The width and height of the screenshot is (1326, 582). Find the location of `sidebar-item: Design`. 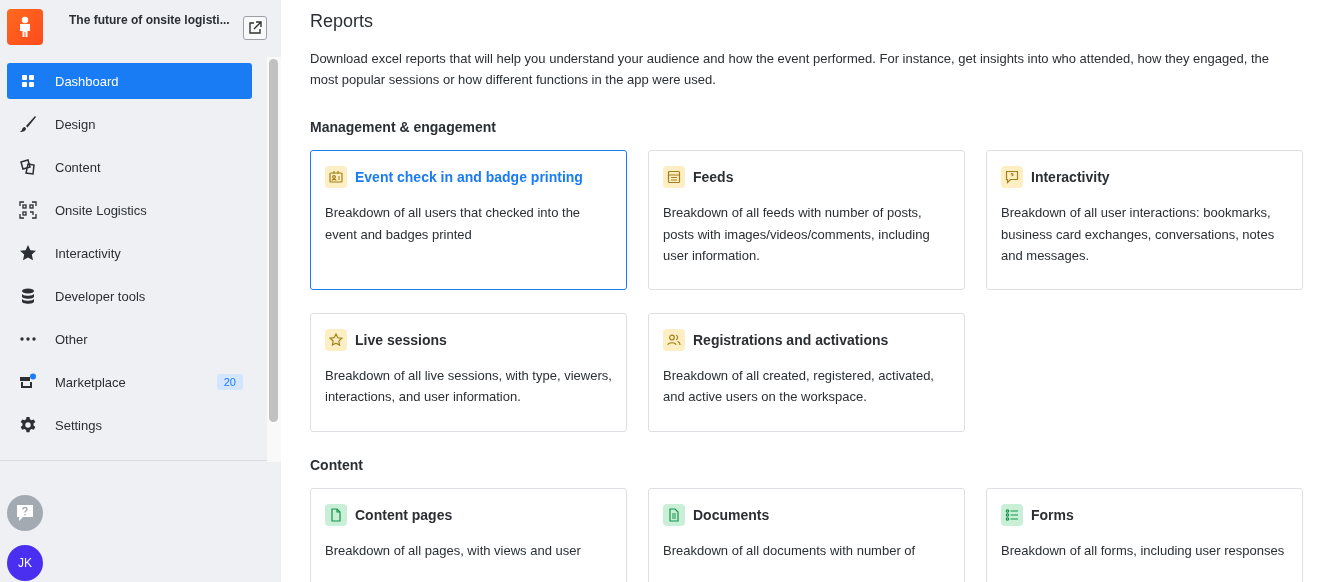

sidebar-item: Design is located at coordinates (129, 124).